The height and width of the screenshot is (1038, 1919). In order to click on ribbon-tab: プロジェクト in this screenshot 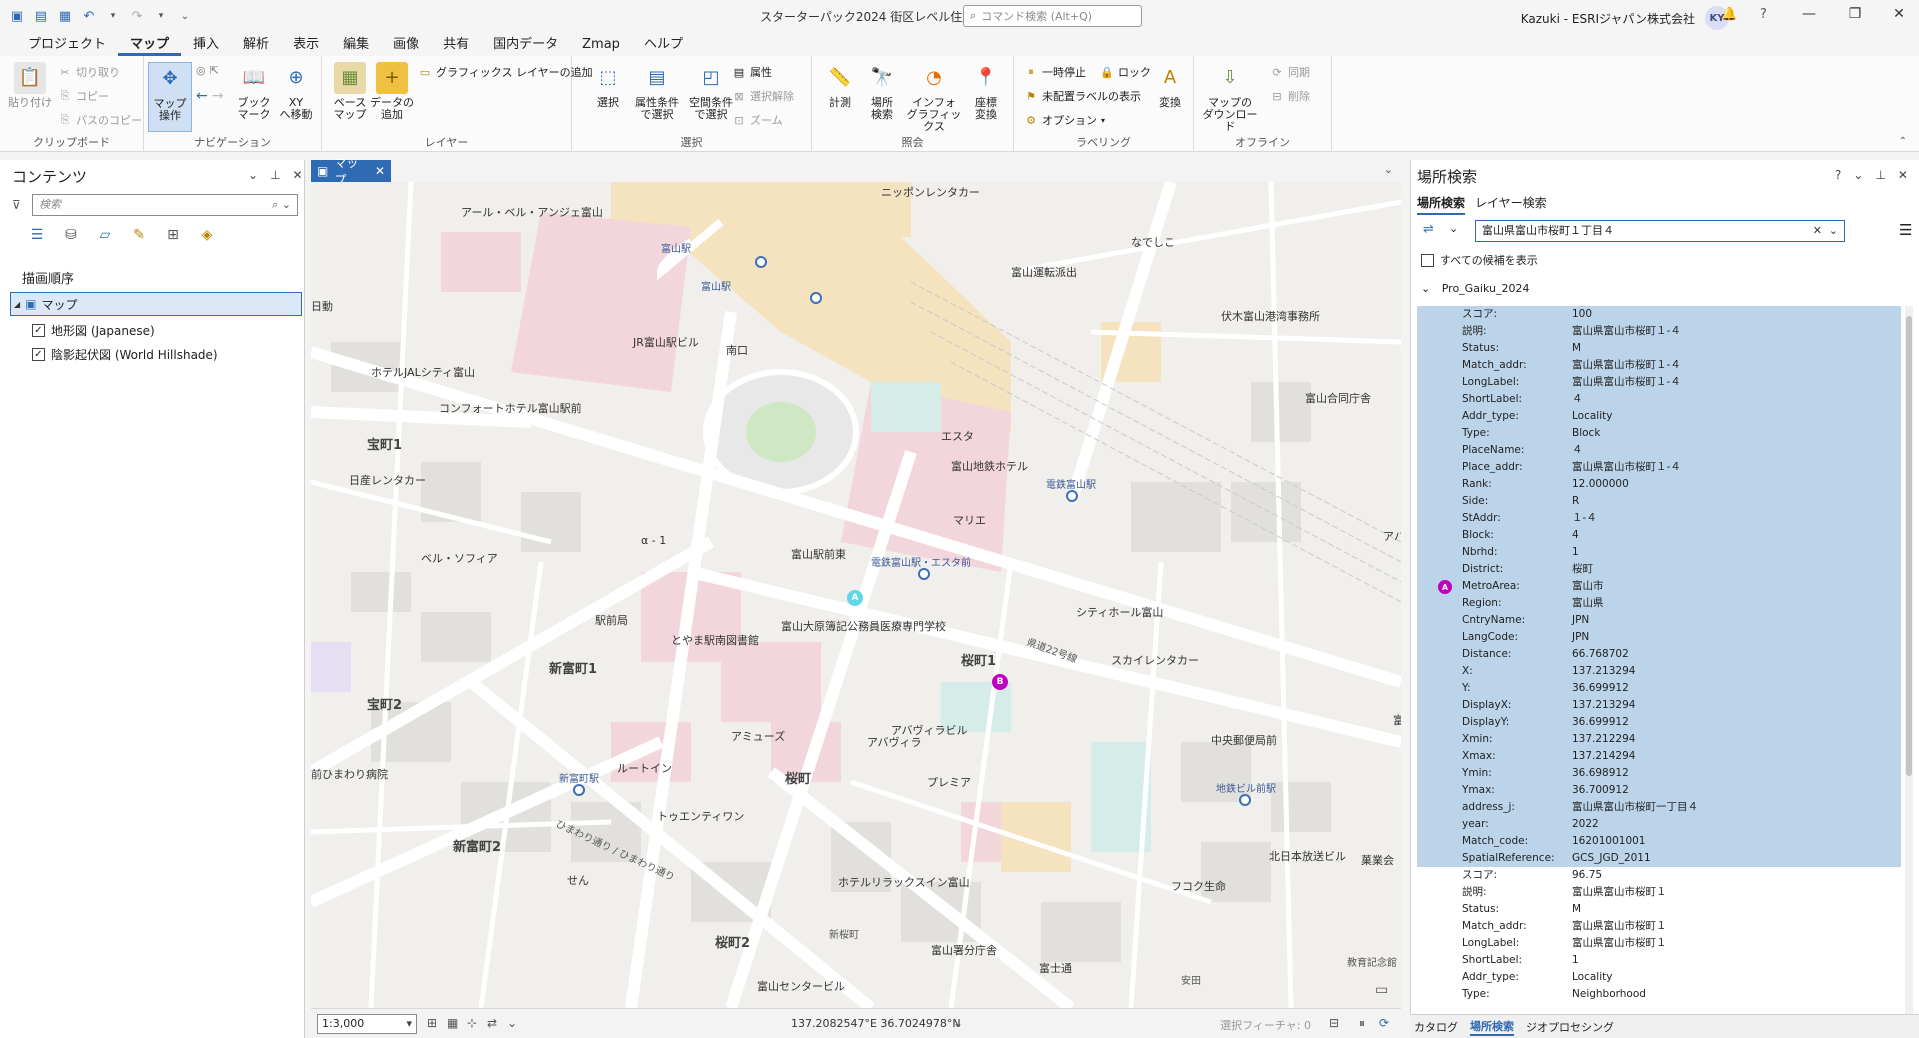, I will do `click(67, 44)`.